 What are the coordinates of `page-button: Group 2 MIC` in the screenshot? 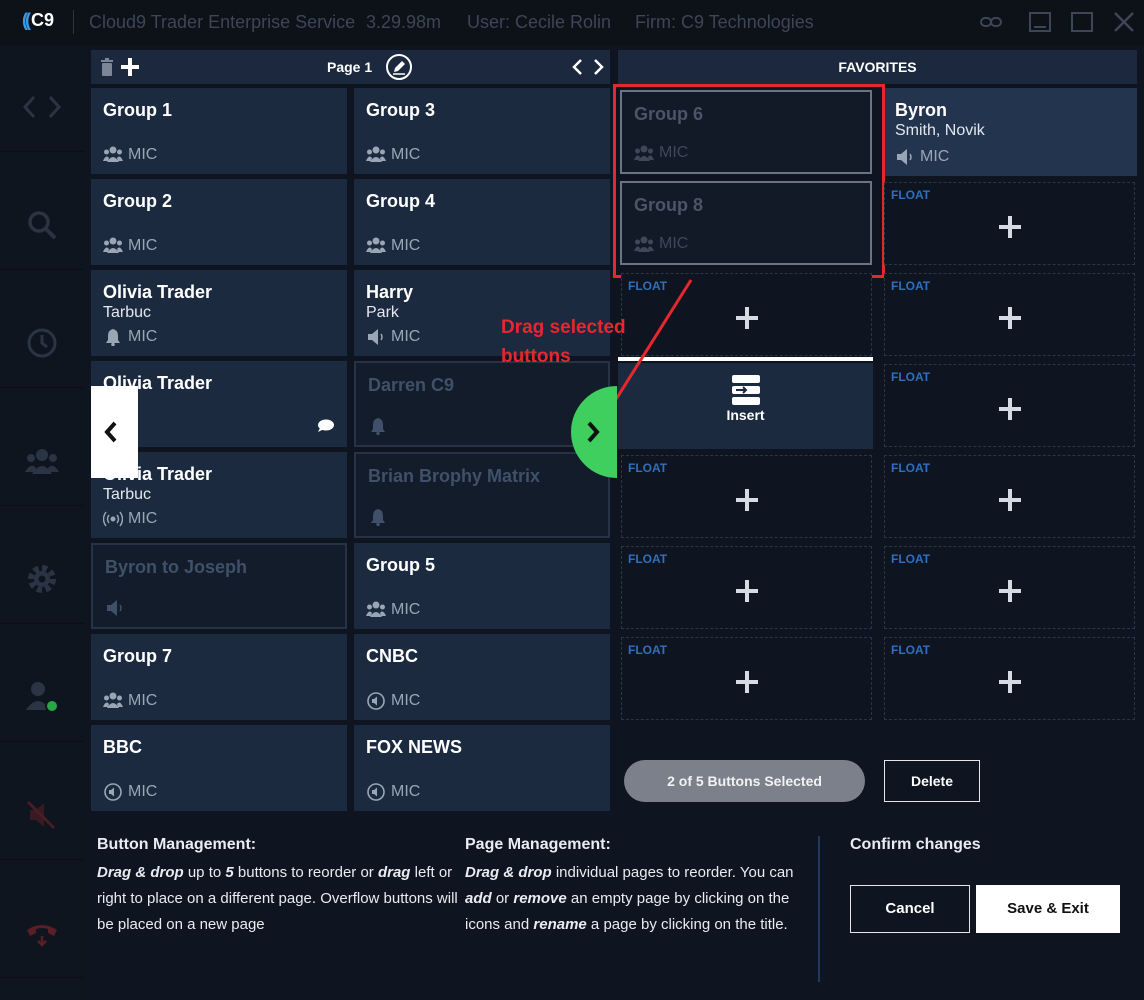 It's located at (219, 222).